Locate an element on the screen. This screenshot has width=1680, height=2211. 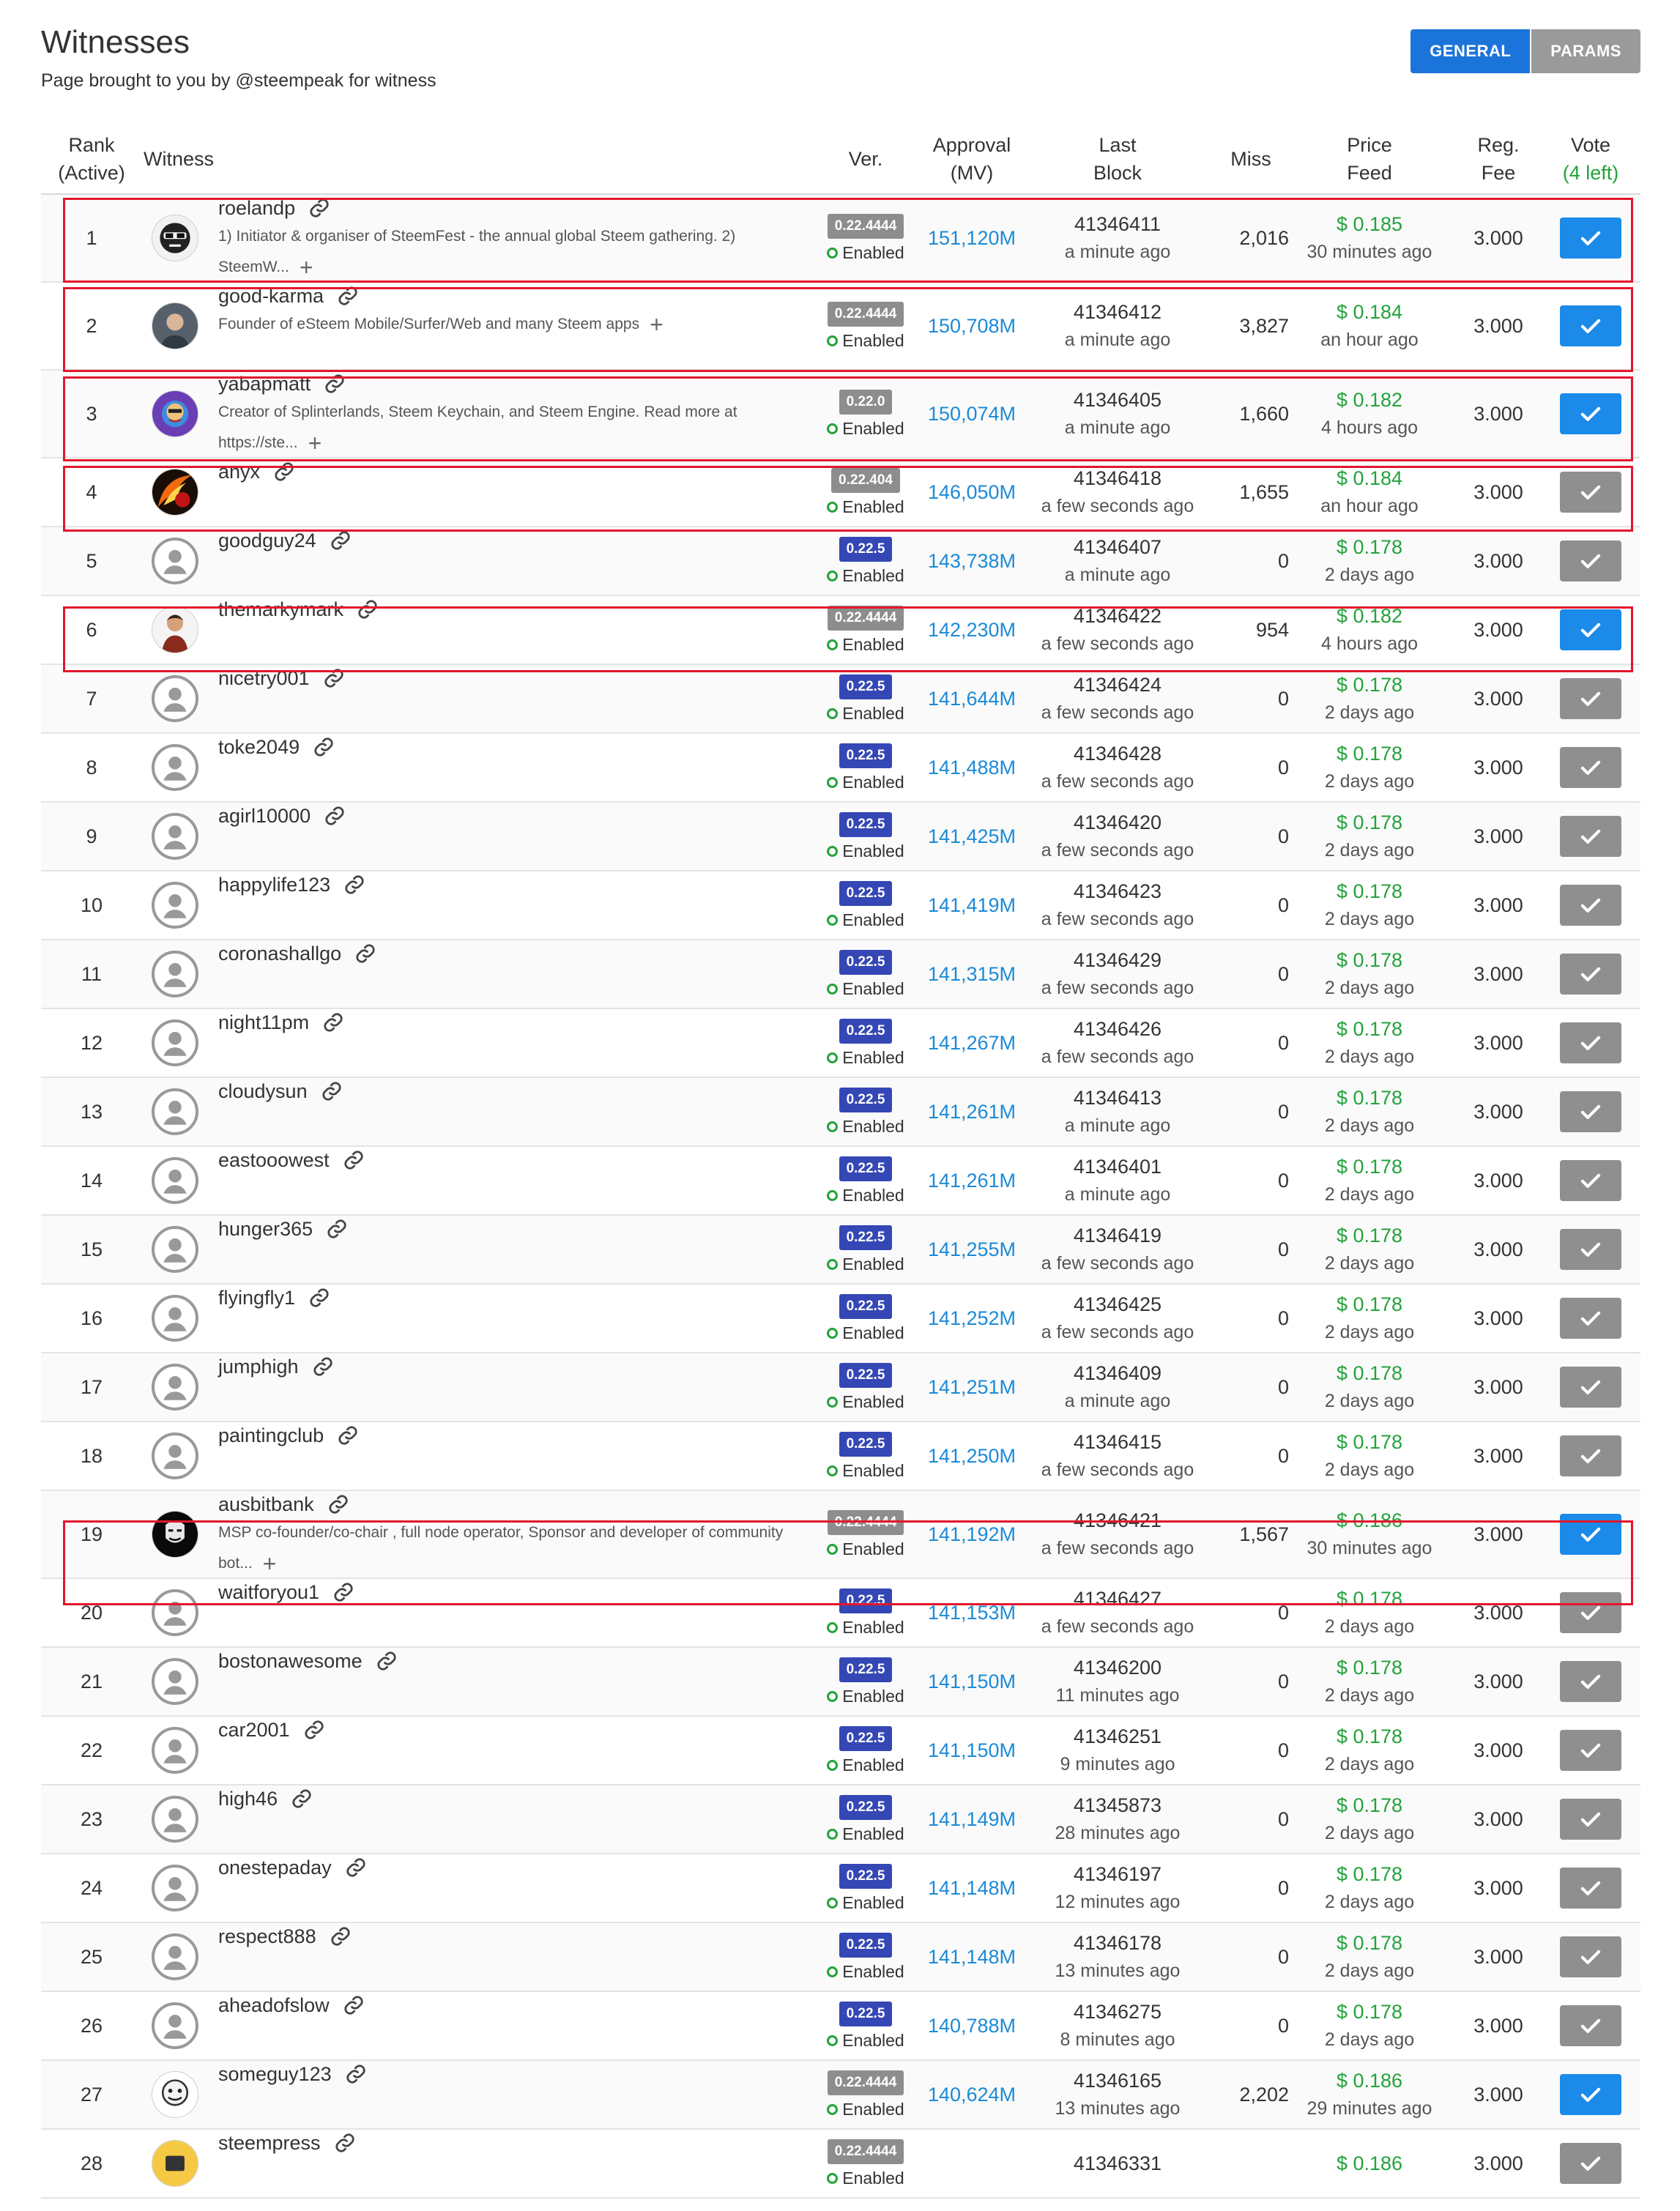
approval-link: 143,738M is located at coordinates (972, 561).